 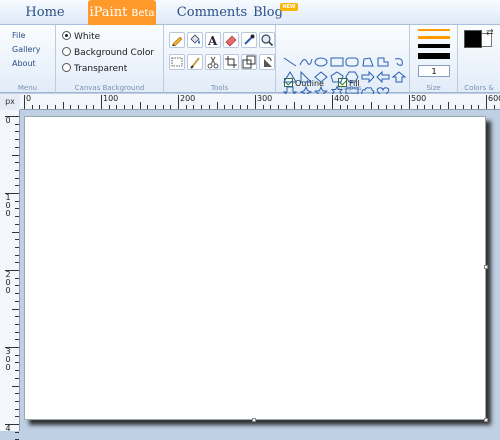 I want to click on pentagon-icon, so click(x=336, y=77).